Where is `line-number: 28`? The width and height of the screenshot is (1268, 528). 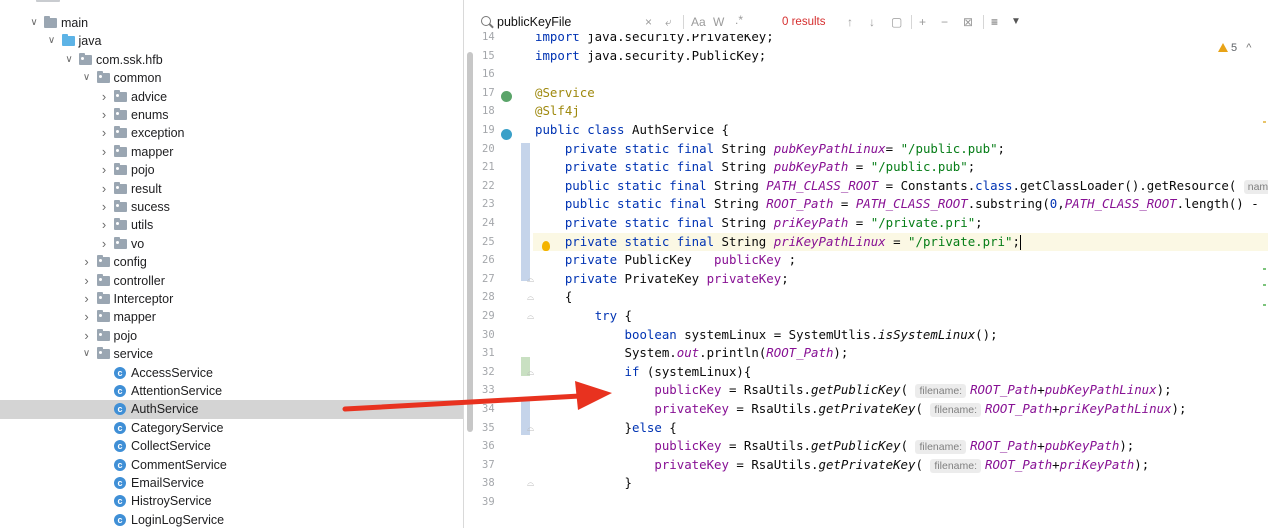
line-number: 28 is located at coordinates (497, 297).